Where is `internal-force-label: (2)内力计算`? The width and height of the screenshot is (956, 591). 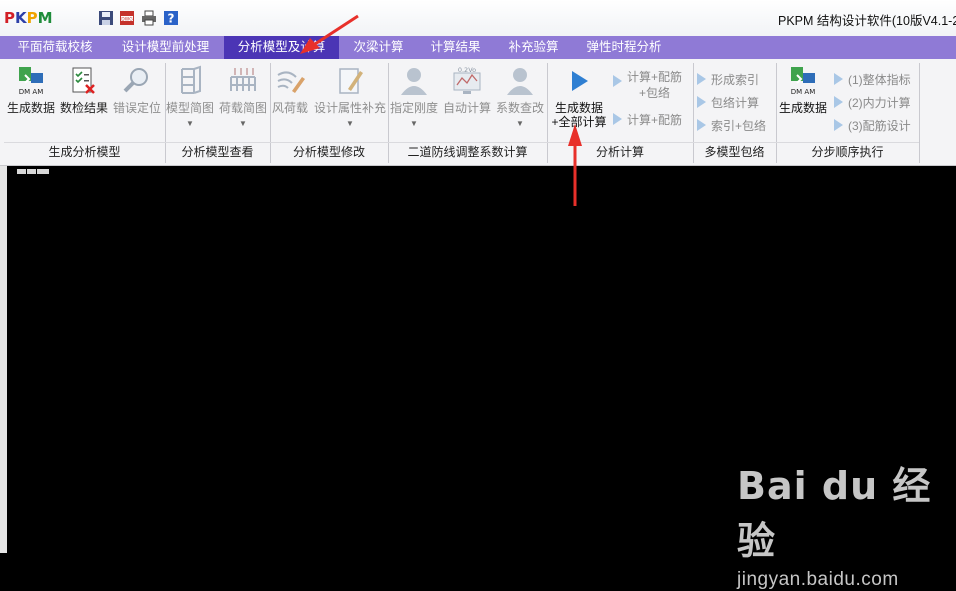
internal-force-label: (2)内力计算 is located at coordinates (879, 103).